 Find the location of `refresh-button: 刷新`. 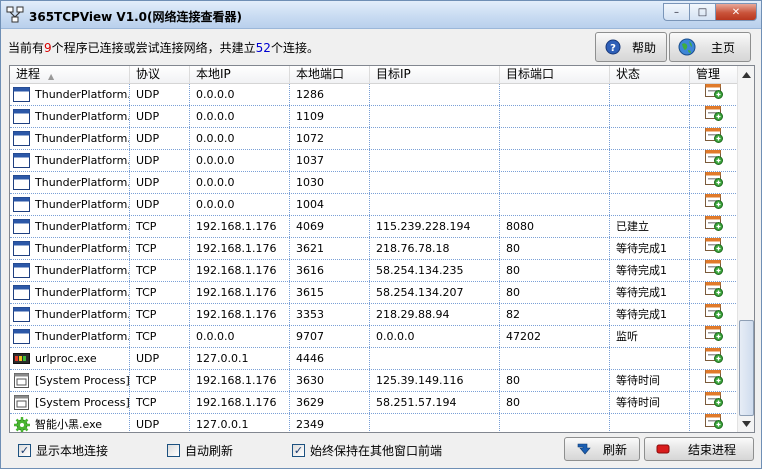

refresh-button: 刷新 is located at coordinates (602, 449).